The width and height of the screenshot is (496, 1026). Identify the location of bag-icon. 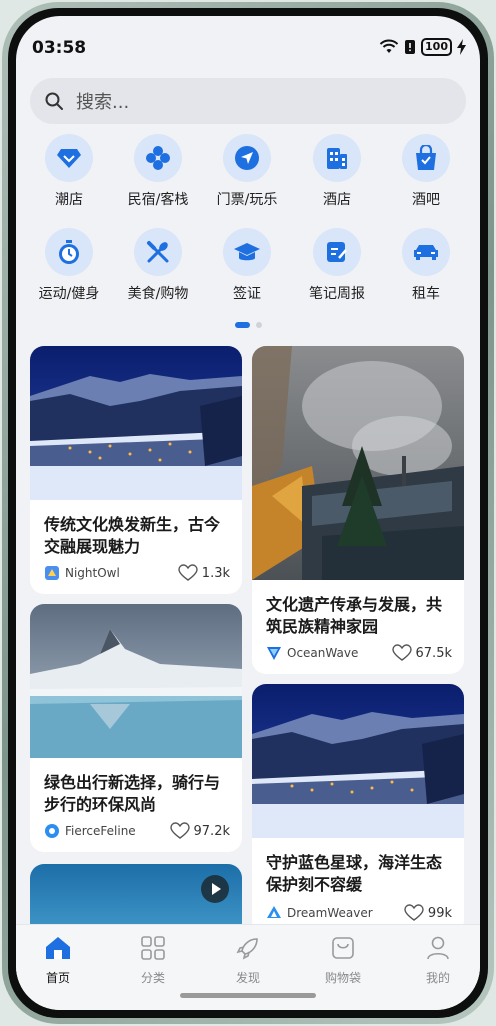
(343, 948).